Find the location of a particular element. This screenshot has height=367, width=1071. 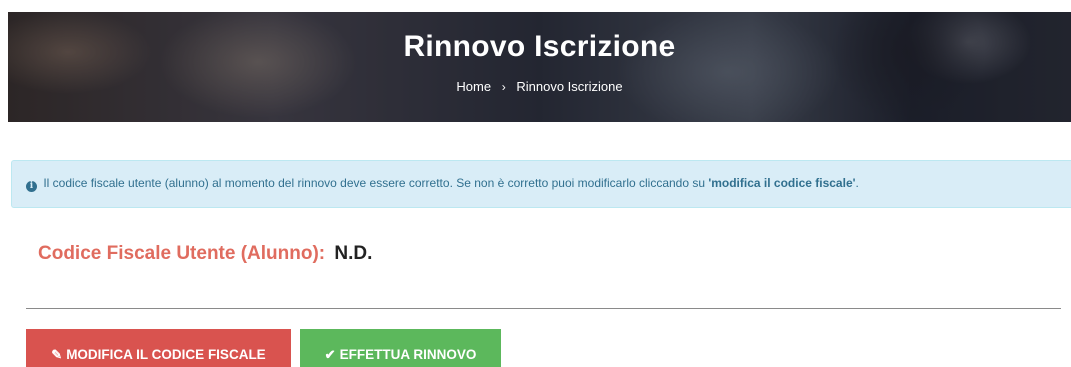

codice-fiscale-label: Codice Fiscale Utente (Alunno): is located at coordinates (182, 253).